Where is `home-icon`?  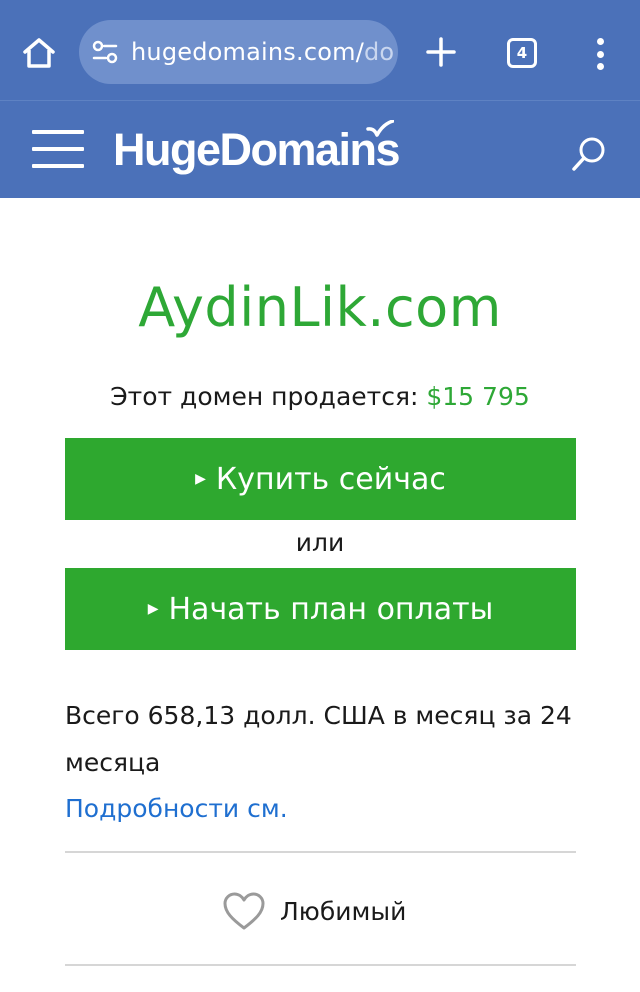
home-icon is located at coordinates (39, 53).